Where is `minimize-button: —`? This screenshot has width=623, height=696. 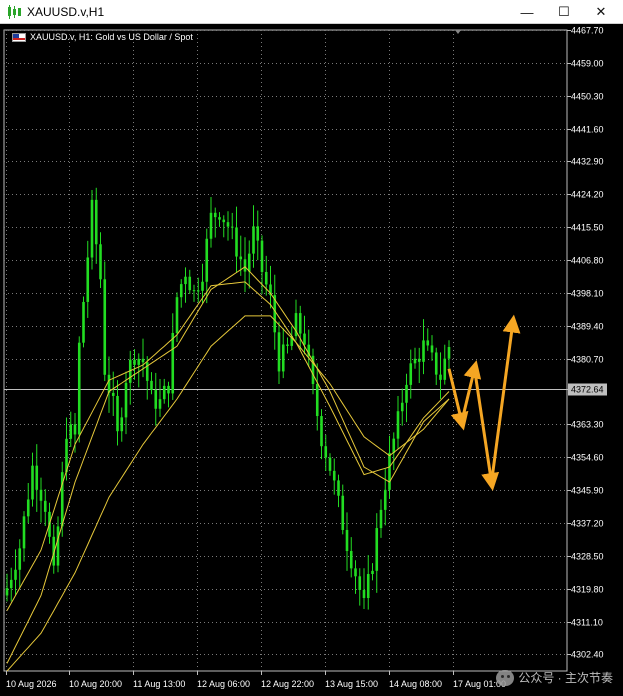
minimize-button: — is located at coordinates (527, 12).